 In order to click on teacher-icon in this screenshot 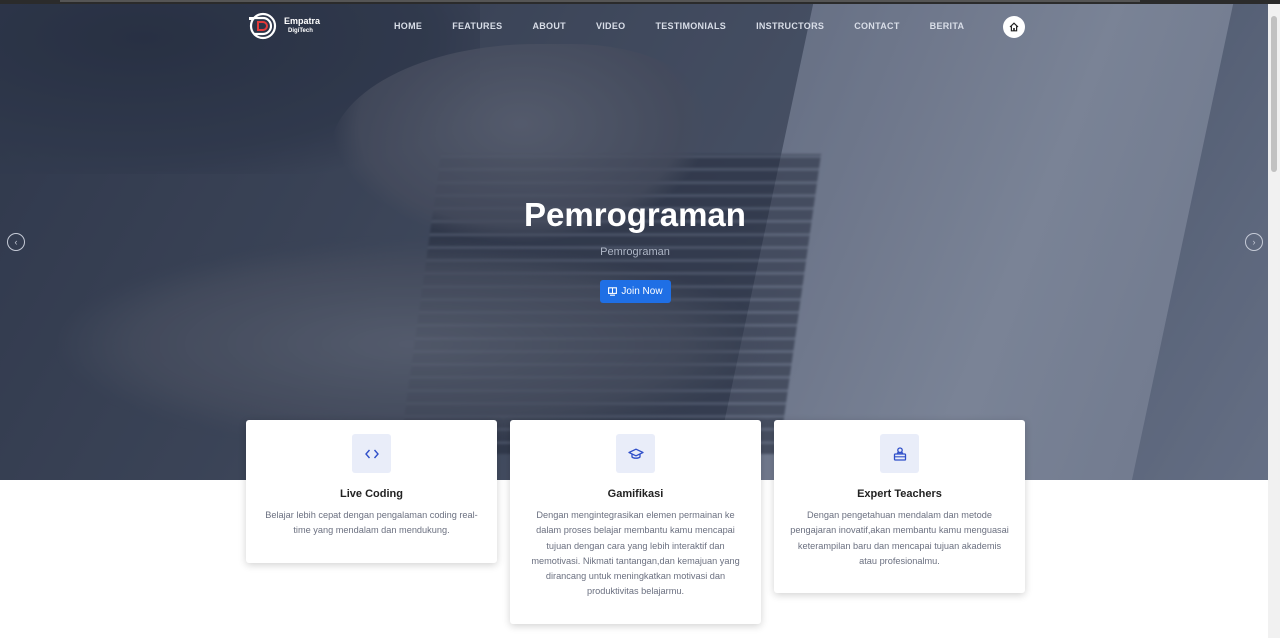, I will do `click(899, 453)`.